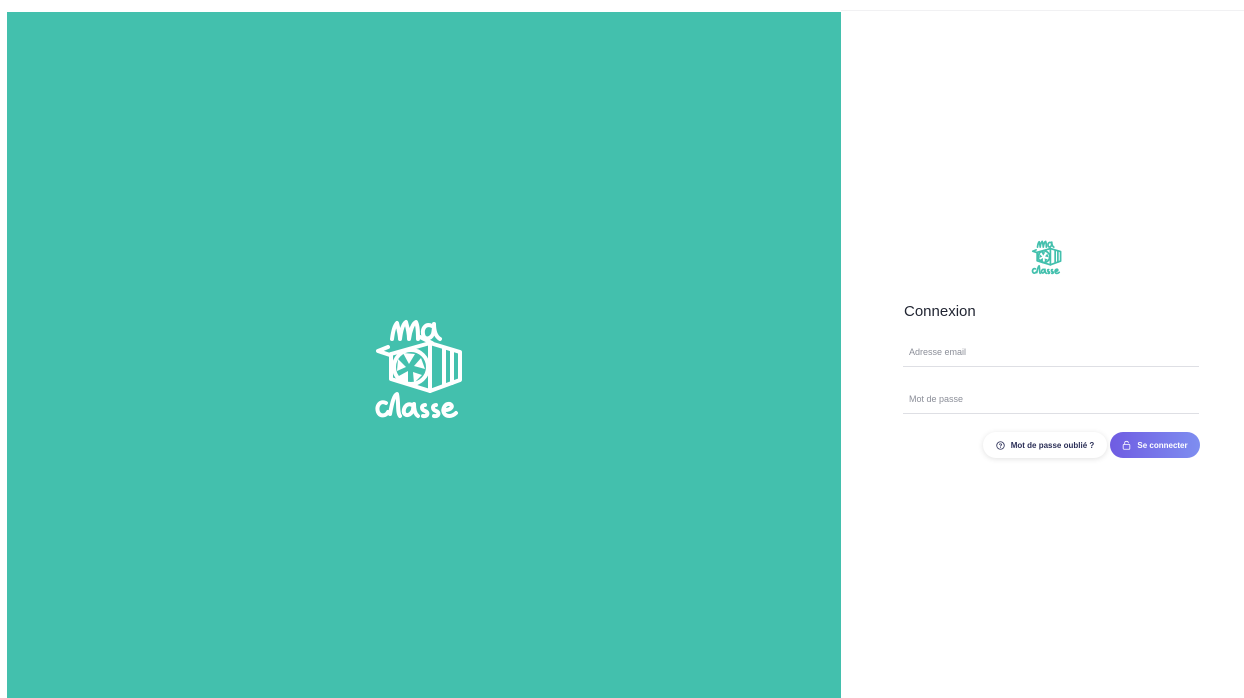 This screenshot has width=1244, height=698. What do you see at coordinates (940, 311) in the screenshot?
I see `login-title: Connexion` at bounding box center [940, 311].